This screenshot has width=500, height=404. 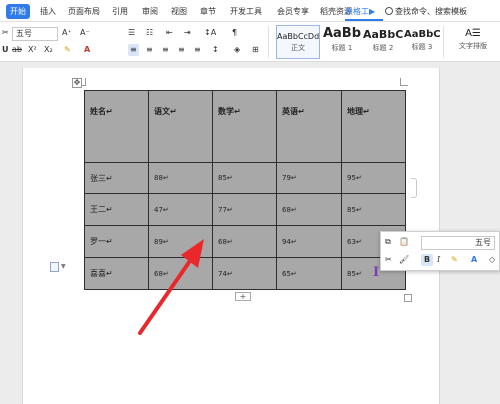 I want to click on chevron-down-icon: ▼, so click(x=63, y=266).